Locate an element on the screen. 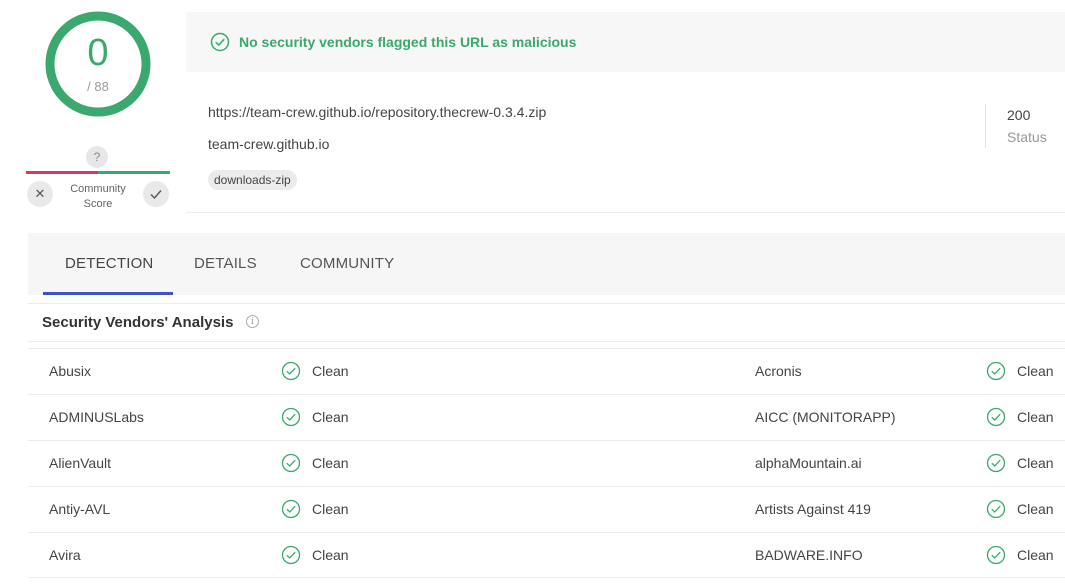 The width and height of the screenshot is (1065, 584). info-icon: i is located at coordinates (252, 321).